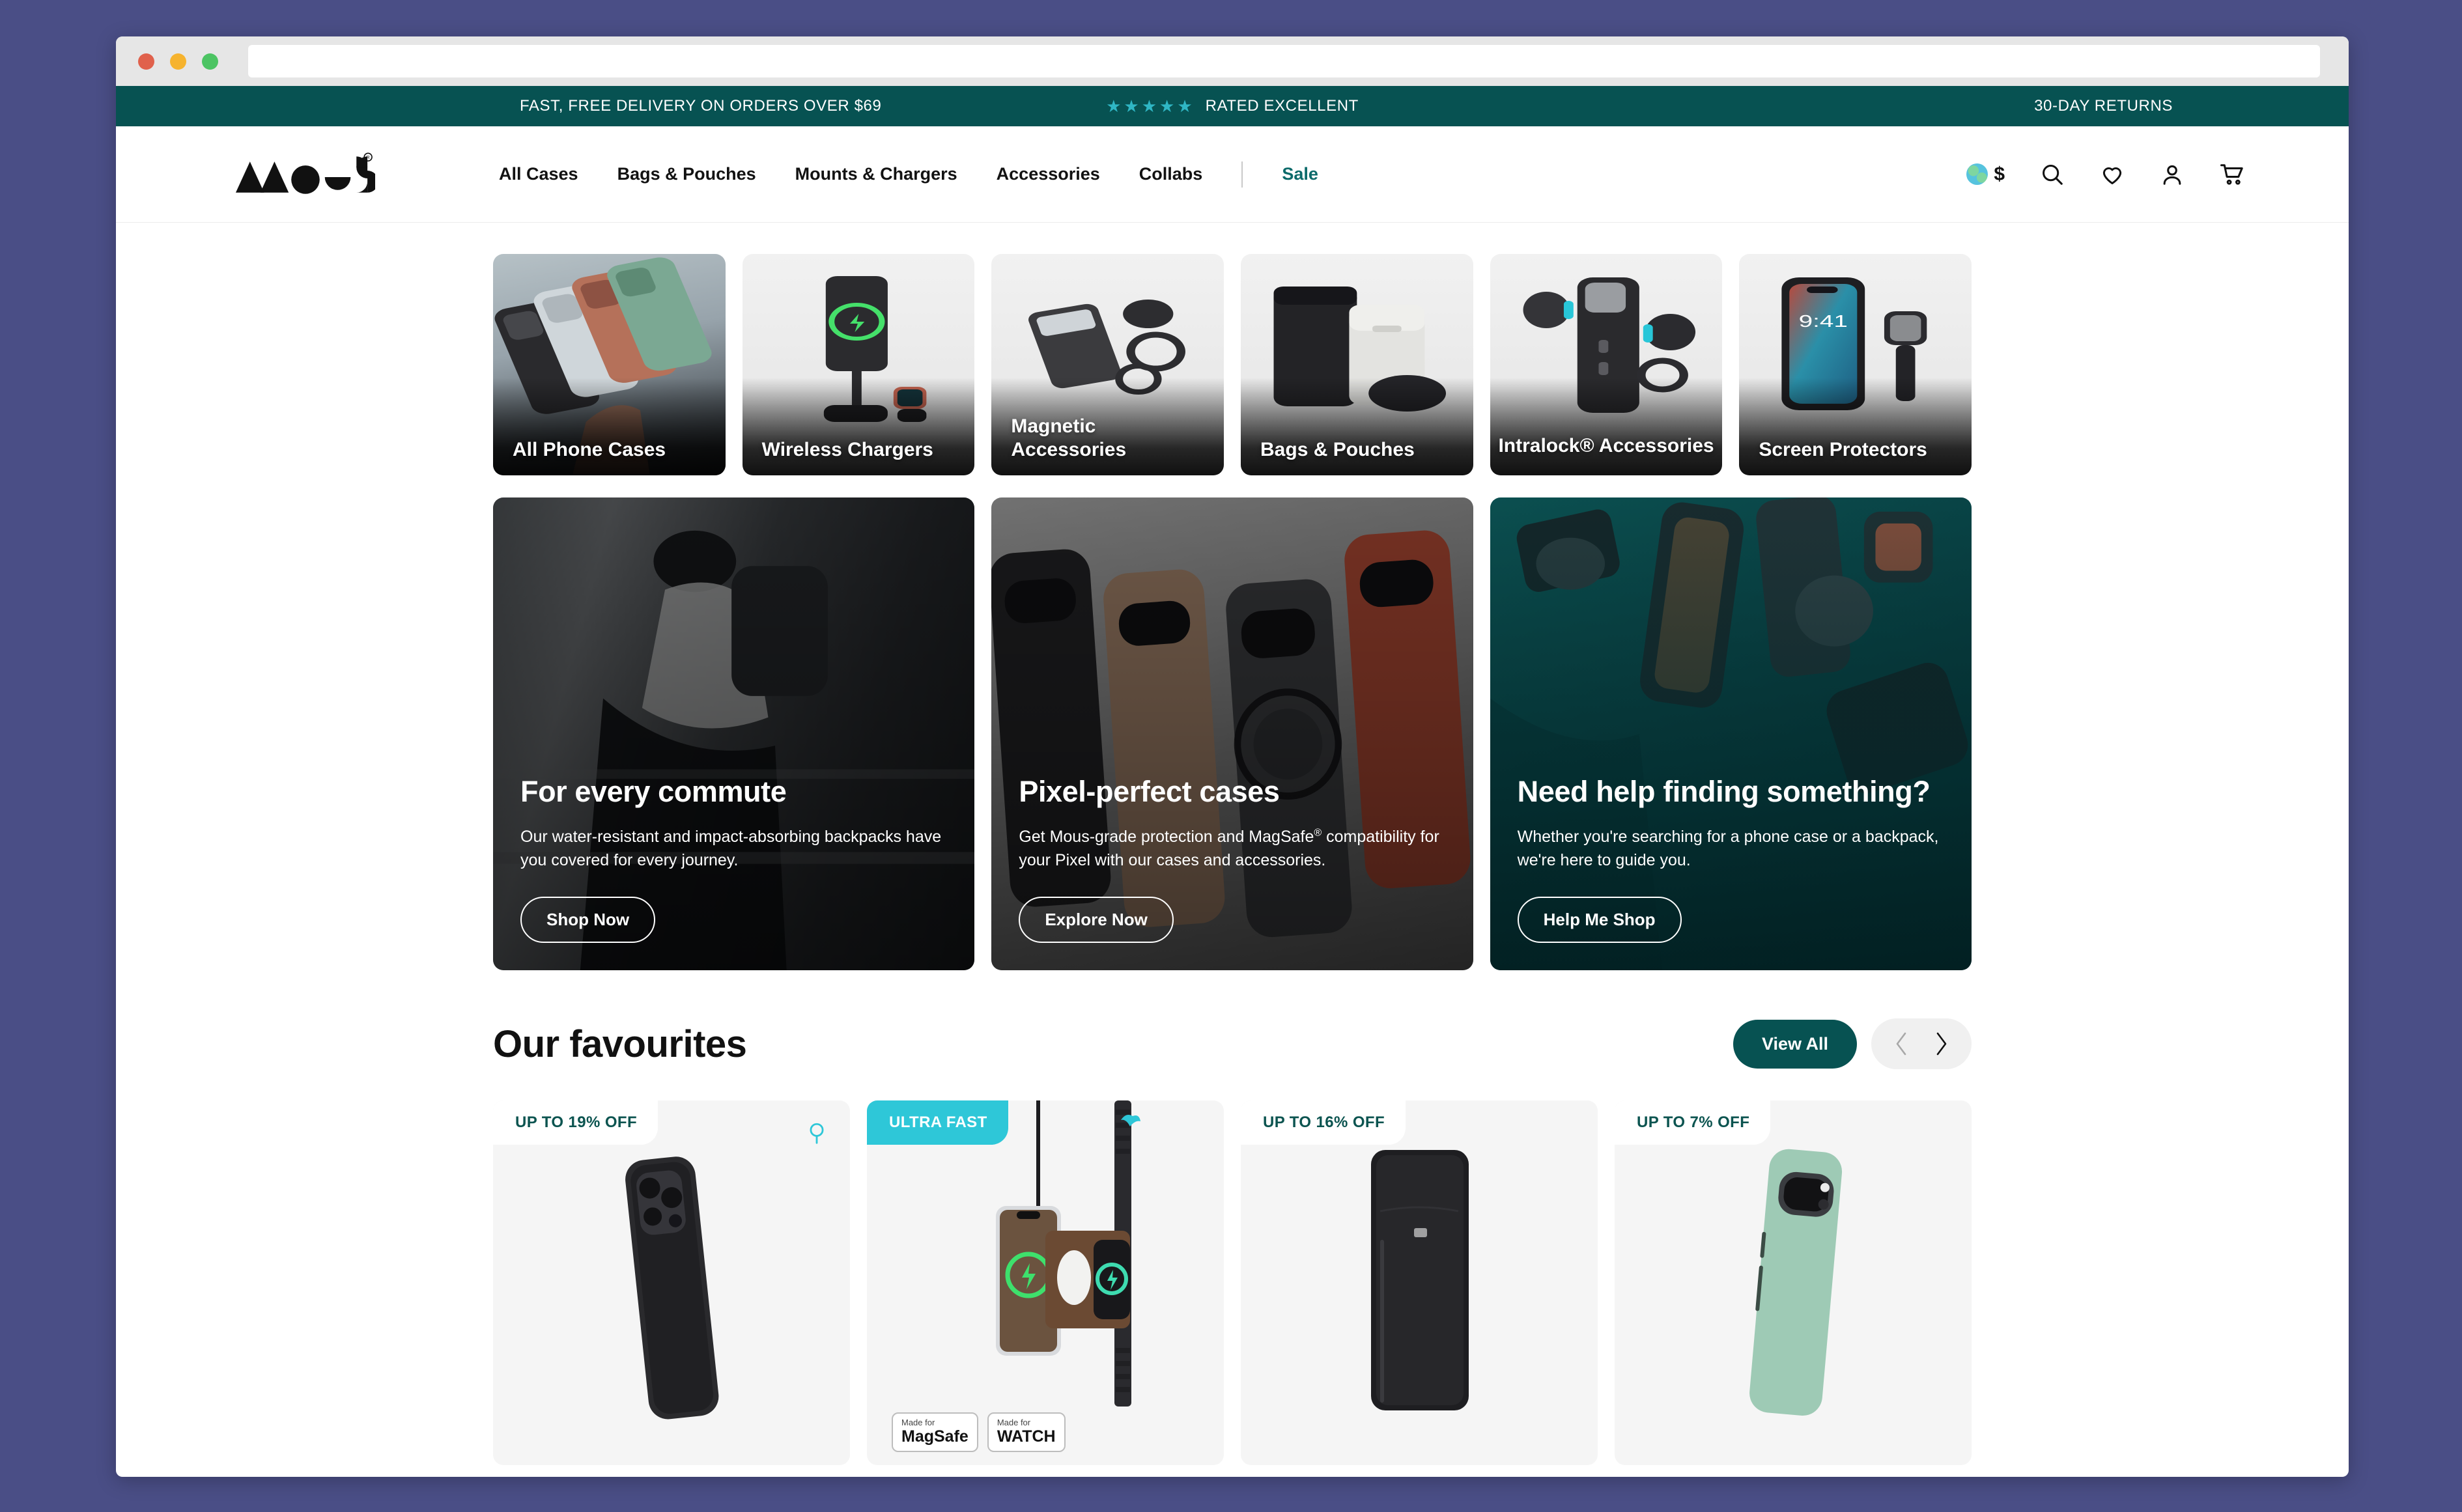  I want to click on globe-icon, so click(1977, 174).